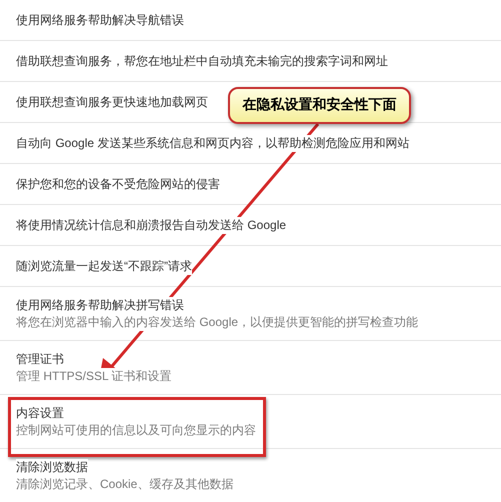 The image size is (501, 502). What do you see at coordinates (217, 322) in the screenshot?
I see `setting-description: 将您在浏览器中输入的内容发送给 Google，以便提供更智能的拼写检查功能` at bounding box center [217, 322].